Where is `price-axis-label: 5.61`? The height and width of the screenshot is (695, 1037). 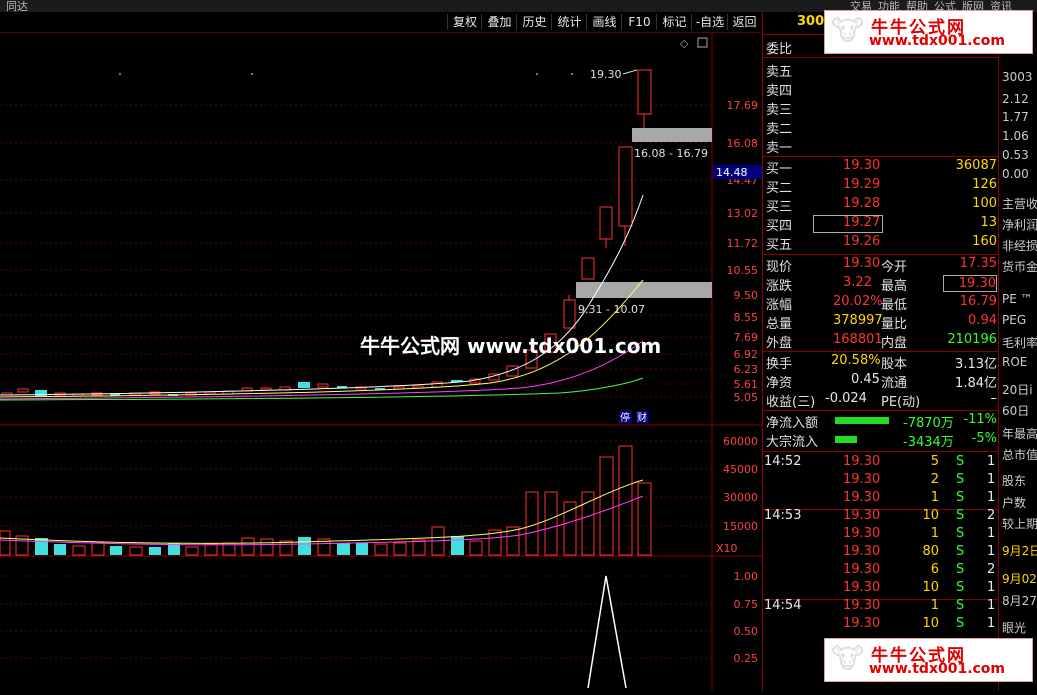
price-axis-label: 5.61 is located at coordinates (746, 384).